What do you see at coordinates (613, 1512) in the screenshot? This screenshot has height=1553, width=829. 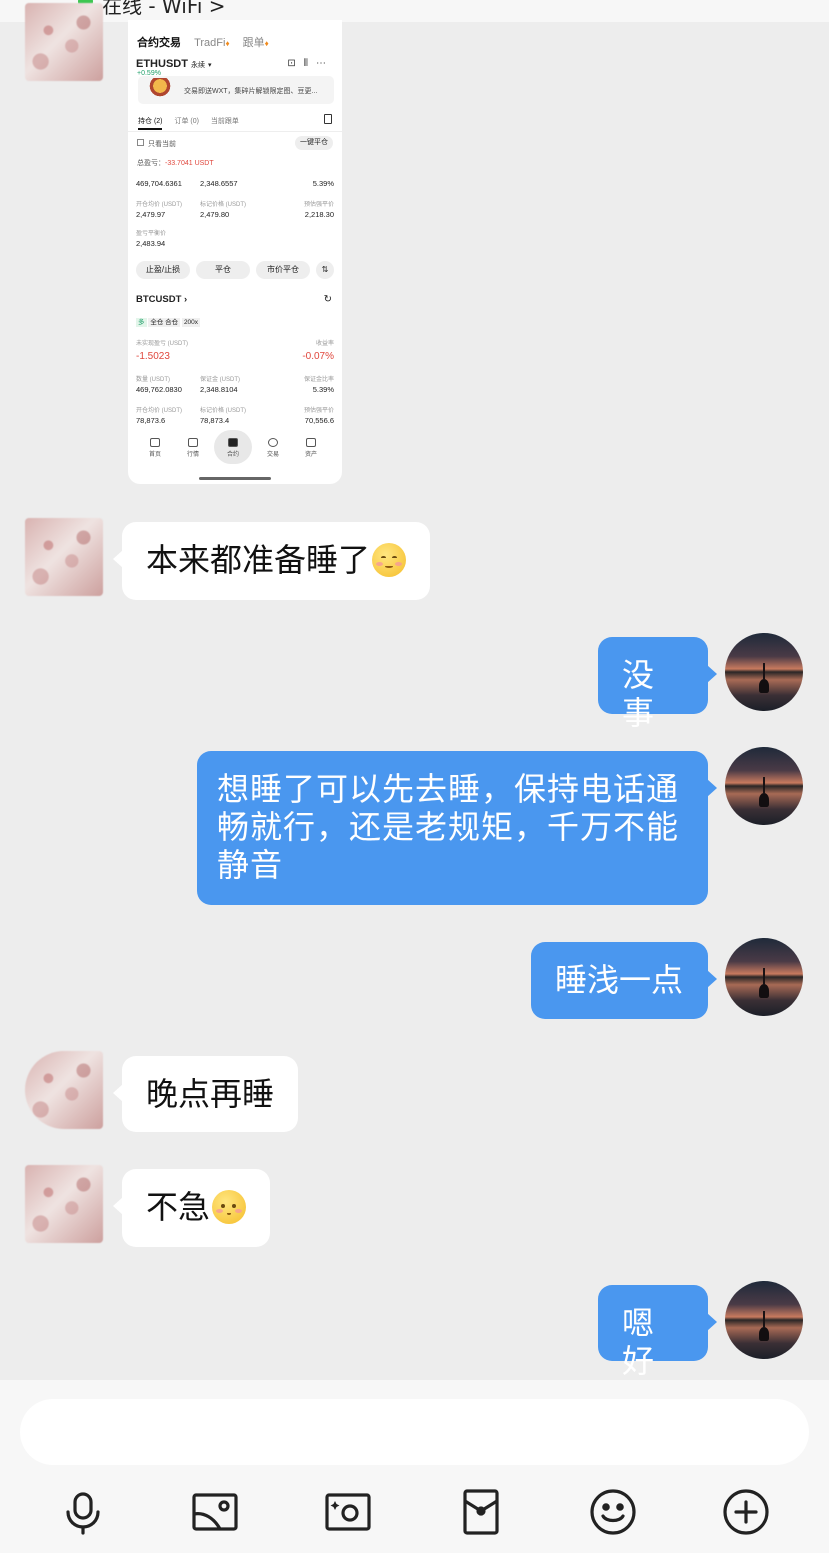 I see `emoji-icon` at bounding box center [613, 1512].